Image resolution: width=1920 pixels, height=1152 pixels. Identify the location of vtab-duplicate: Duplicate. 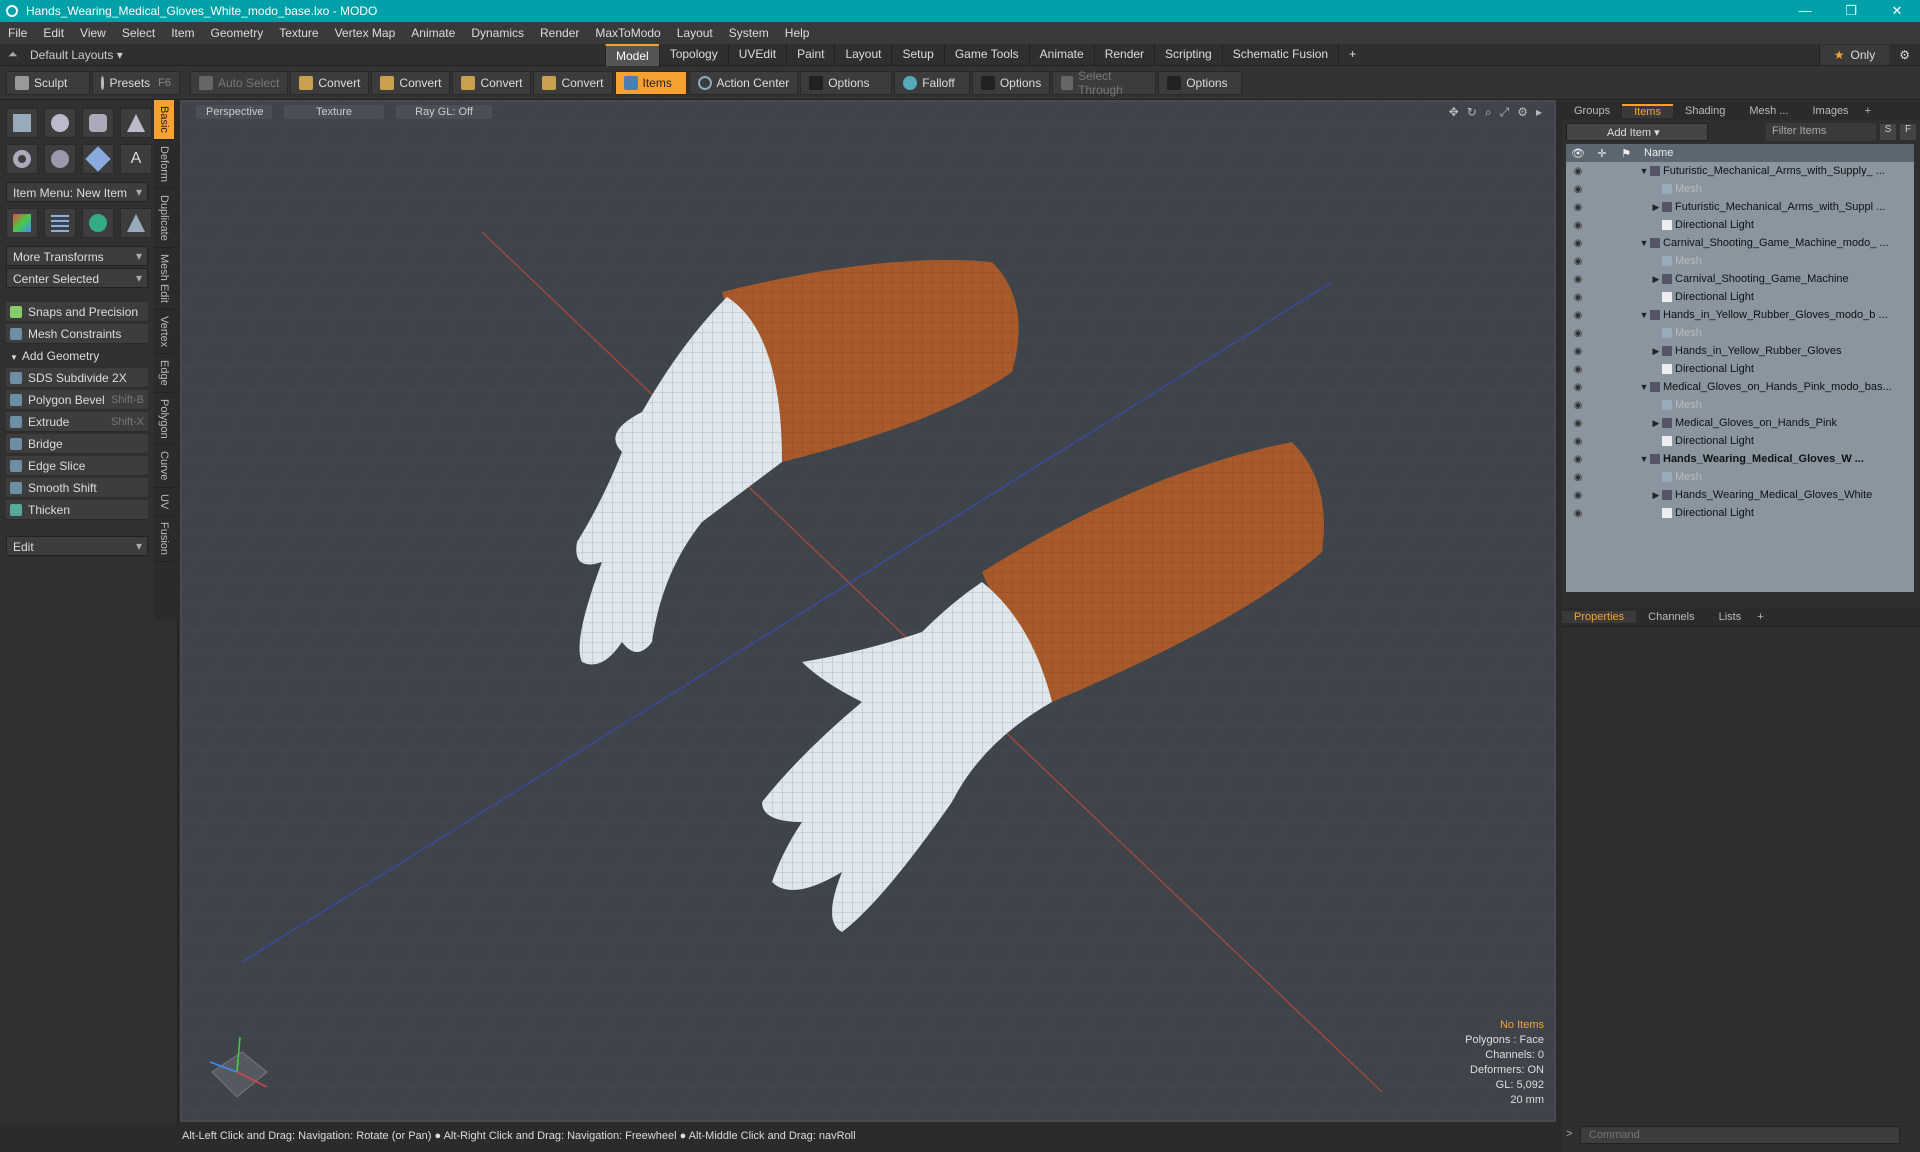
(164, 218).